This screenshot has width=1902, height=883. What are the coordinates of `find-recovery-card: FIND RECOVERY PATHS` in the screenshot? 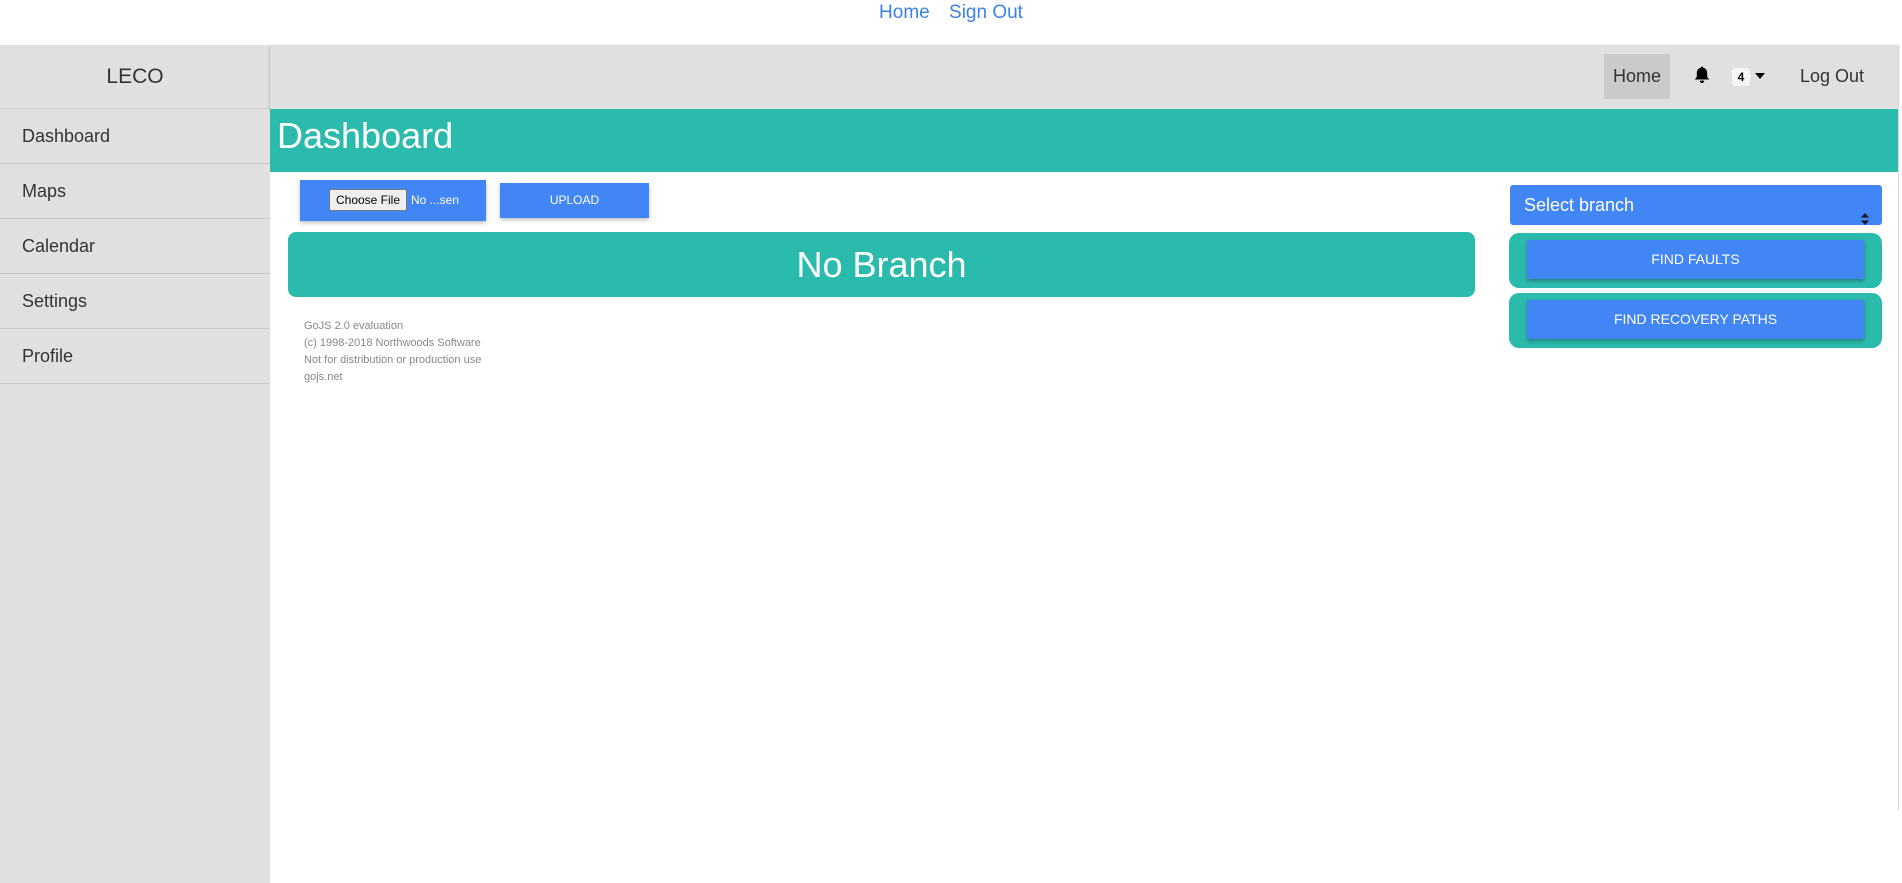 It's located at (1695, 320).